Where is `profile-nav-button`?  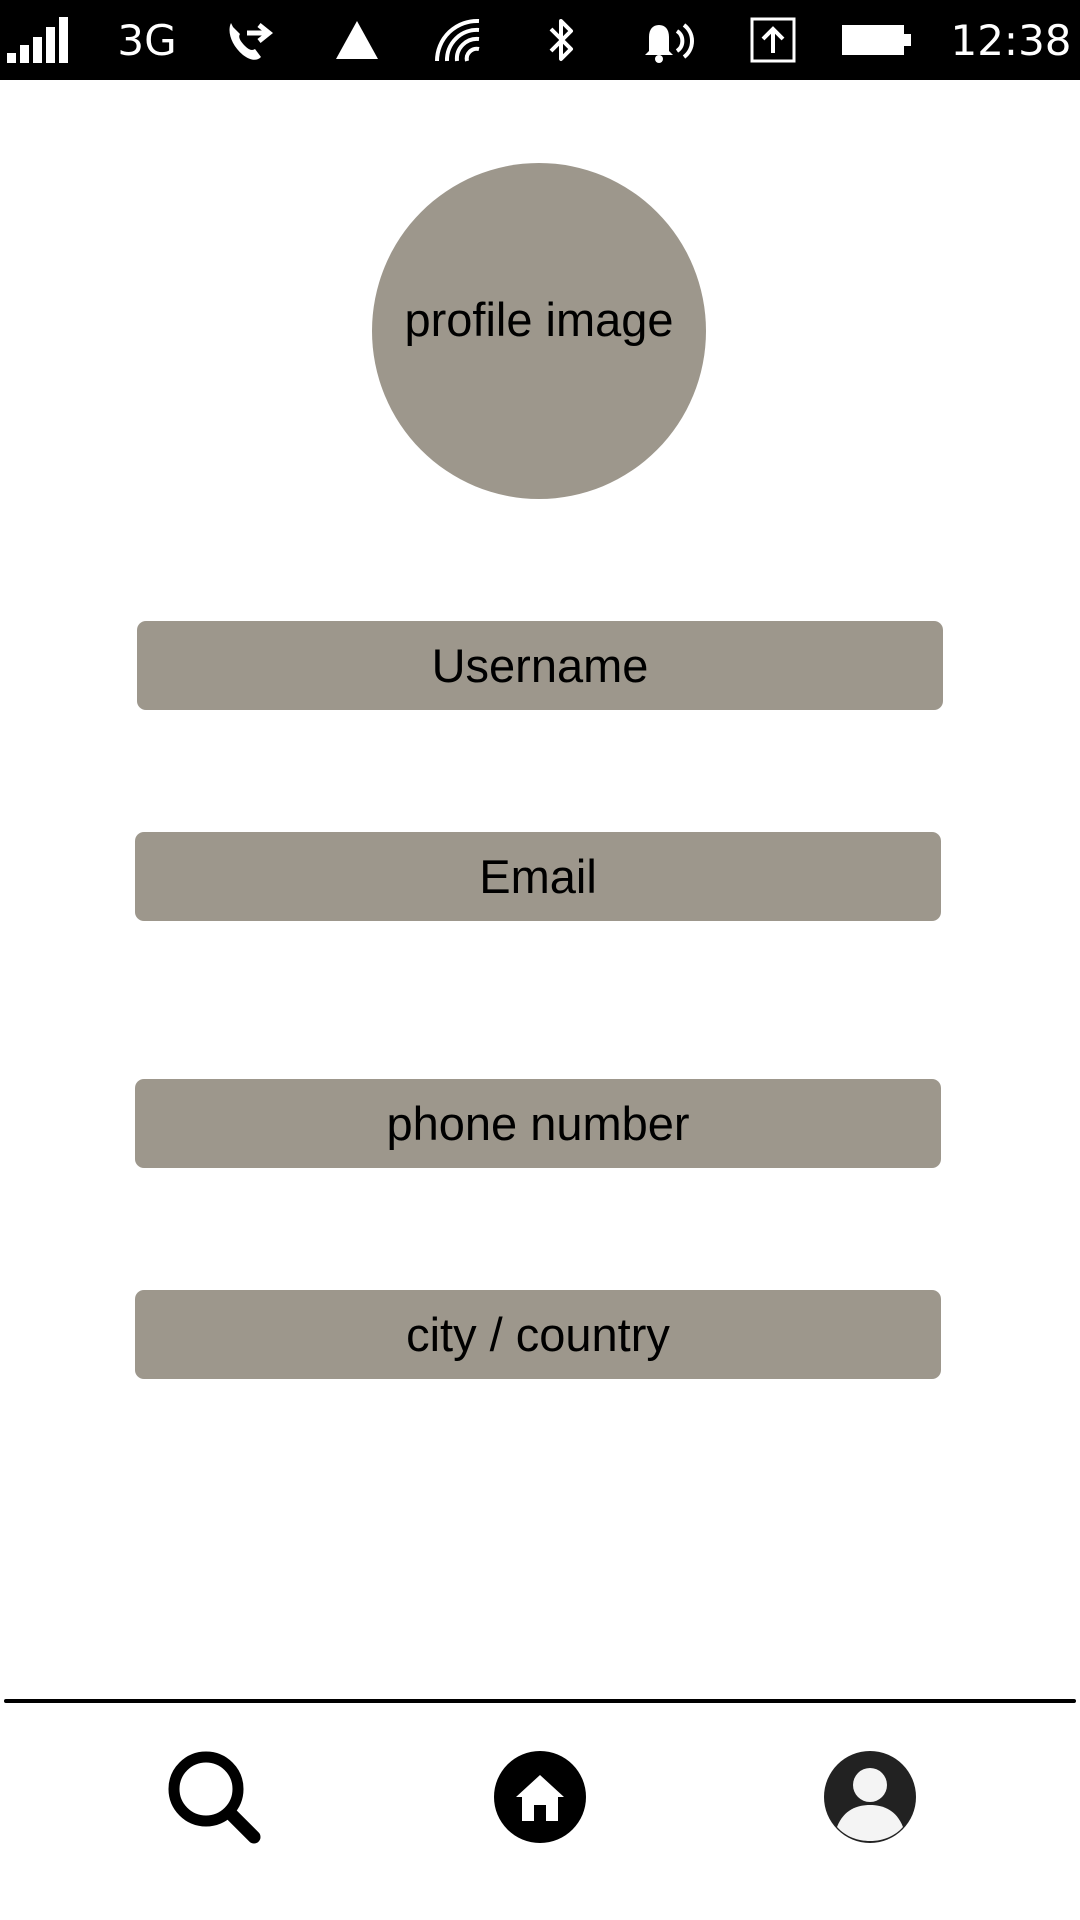
profile-nav-button is located at coordinates (870, 1797).